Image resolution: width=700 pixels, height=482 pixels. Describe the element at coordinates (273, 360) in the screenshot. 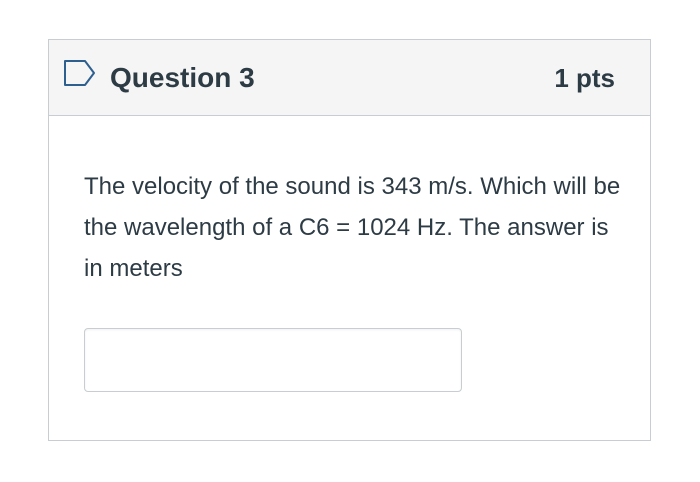

I see `answer-input` at that location.